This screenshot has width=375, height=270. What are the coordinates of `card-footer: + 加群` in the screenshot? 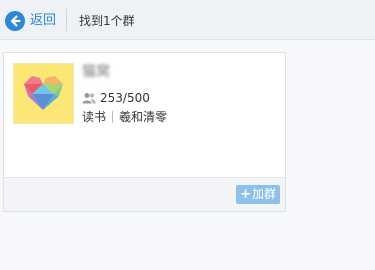 It's located at (144, 194).